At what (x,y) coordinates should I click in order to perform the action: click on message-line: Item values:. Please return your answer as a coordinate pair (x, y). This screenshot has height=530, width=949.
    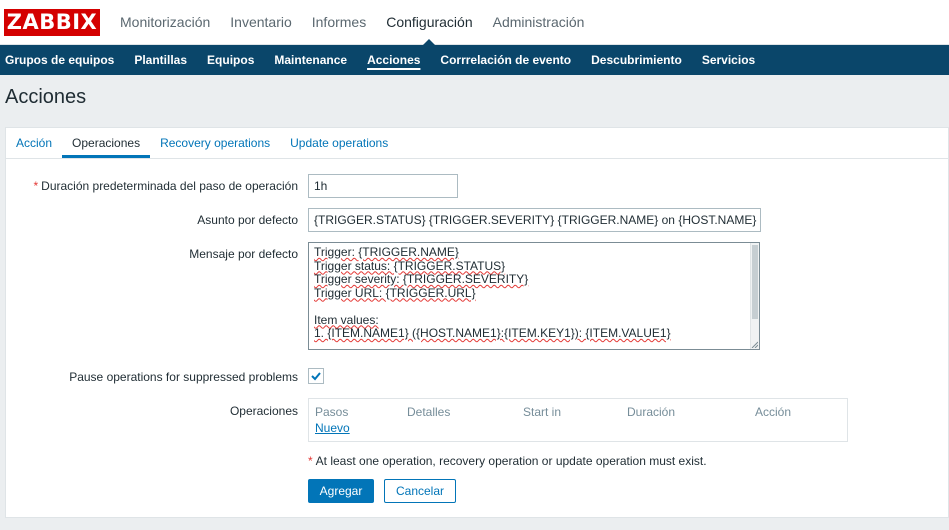
    Looking at the image, I should click on (346, 319).